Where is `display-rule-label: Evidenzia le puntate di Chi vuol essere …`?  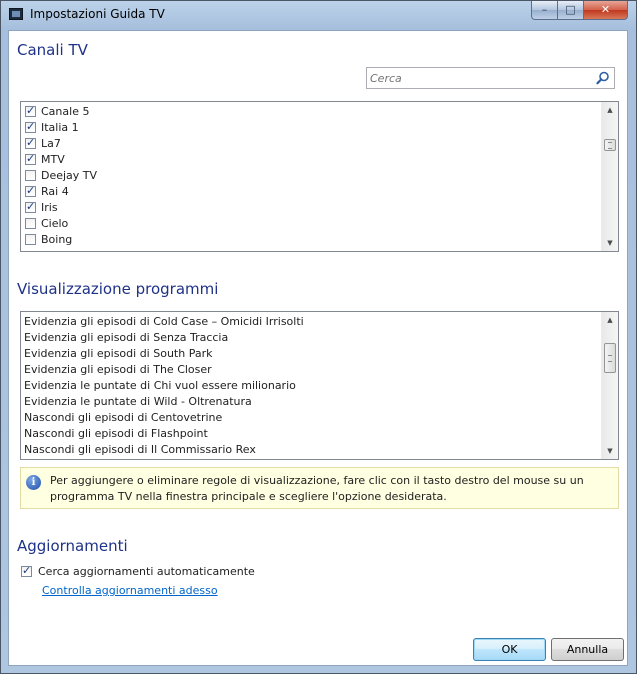
display-rule-label: Evidenzia le puntate di Chi vuol essere … is located at coordinates (160, 385).